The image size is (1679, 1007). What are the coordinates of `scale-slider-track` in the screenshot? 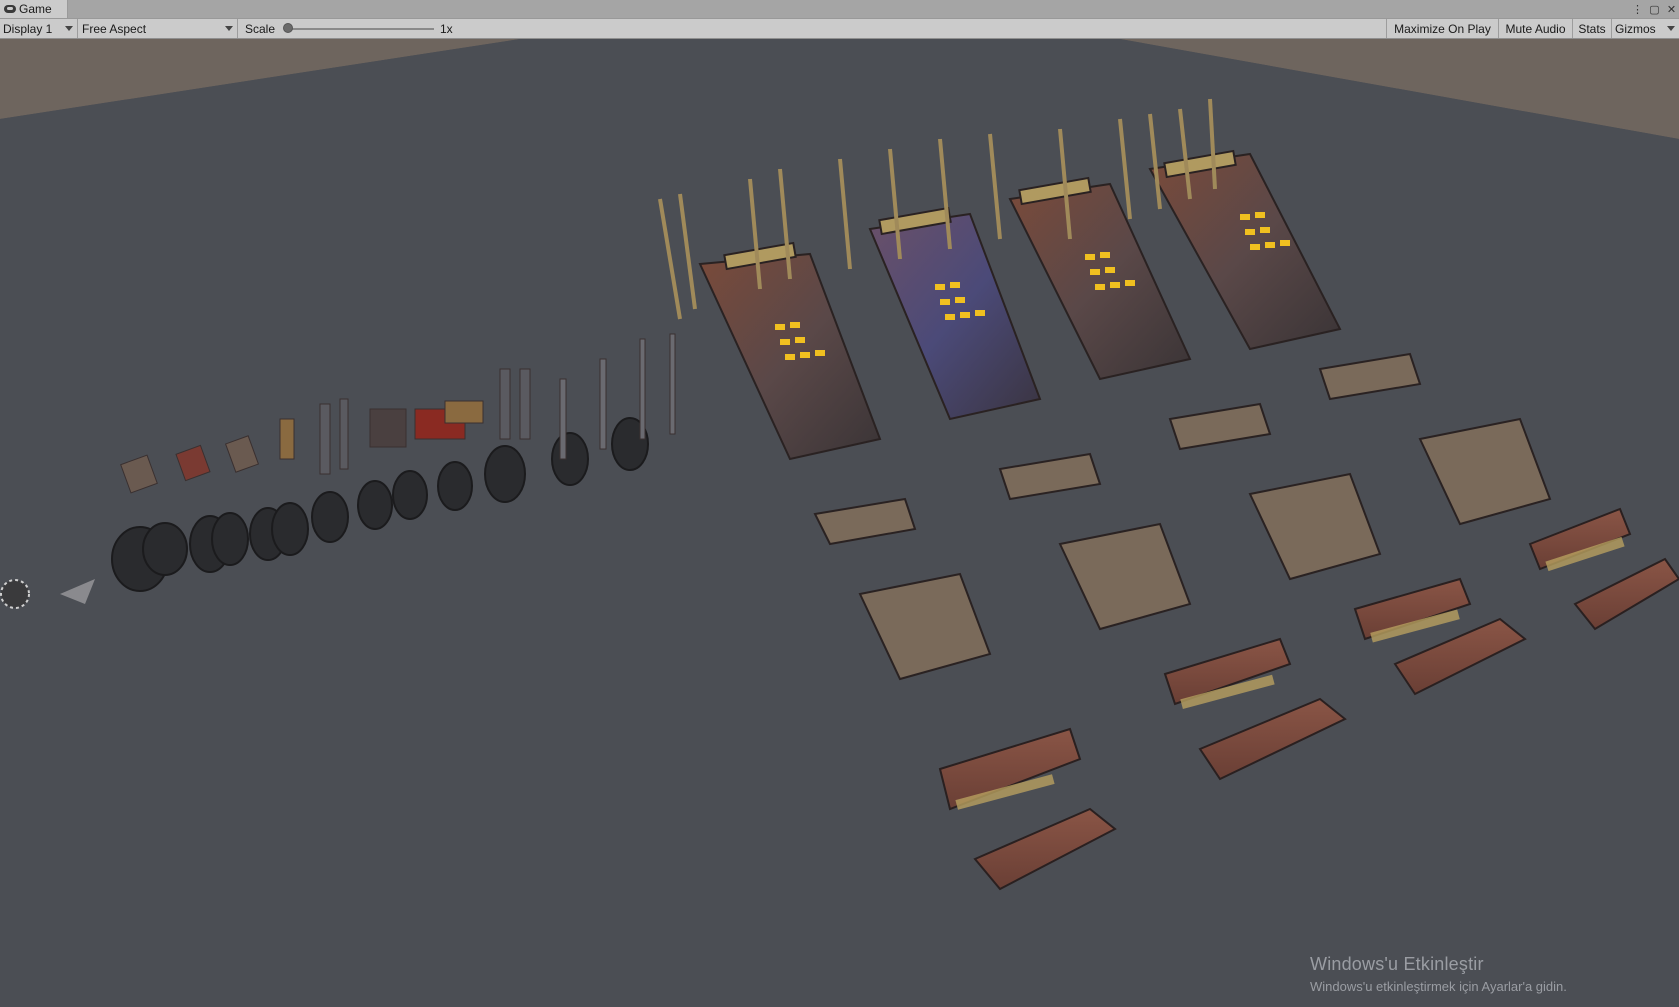 It's located at (361, 29).